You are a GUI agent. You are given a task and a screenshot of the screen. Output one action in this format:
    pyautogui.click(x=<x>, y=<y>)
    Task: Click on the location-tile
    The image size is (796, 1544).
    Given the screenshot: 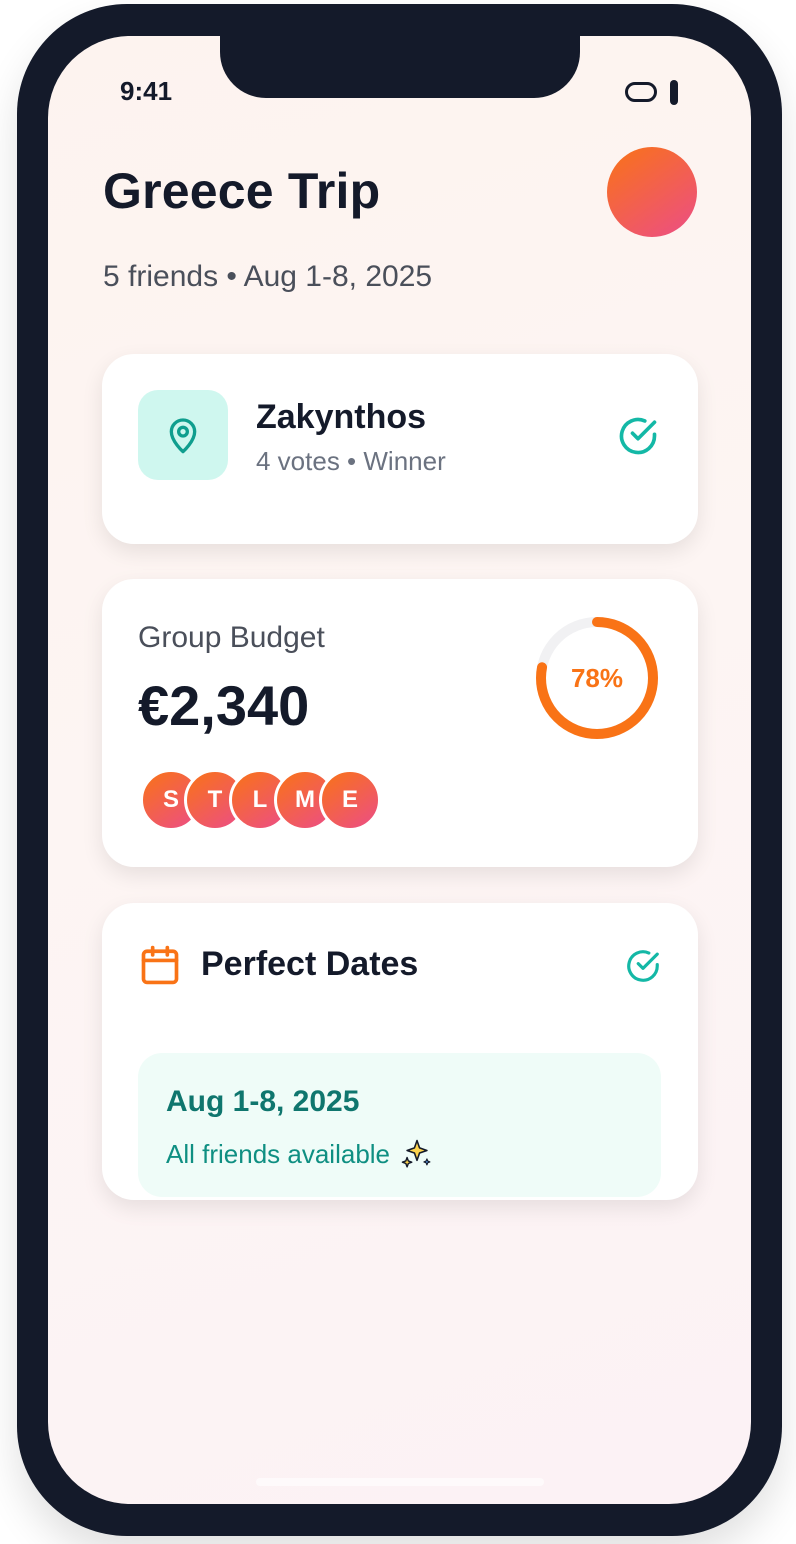 What is the action you would take?
    pyautogui.click(x=183, y=435)
    